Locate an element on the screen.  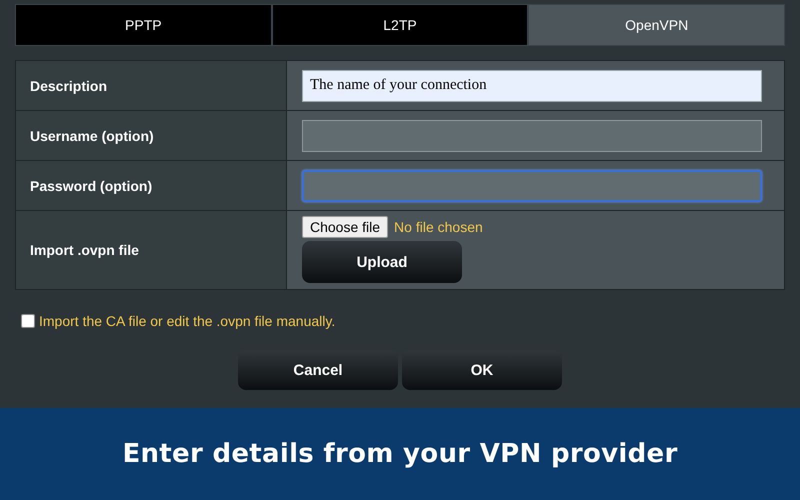
tab: L2TP is located at coordinates (400, 25).